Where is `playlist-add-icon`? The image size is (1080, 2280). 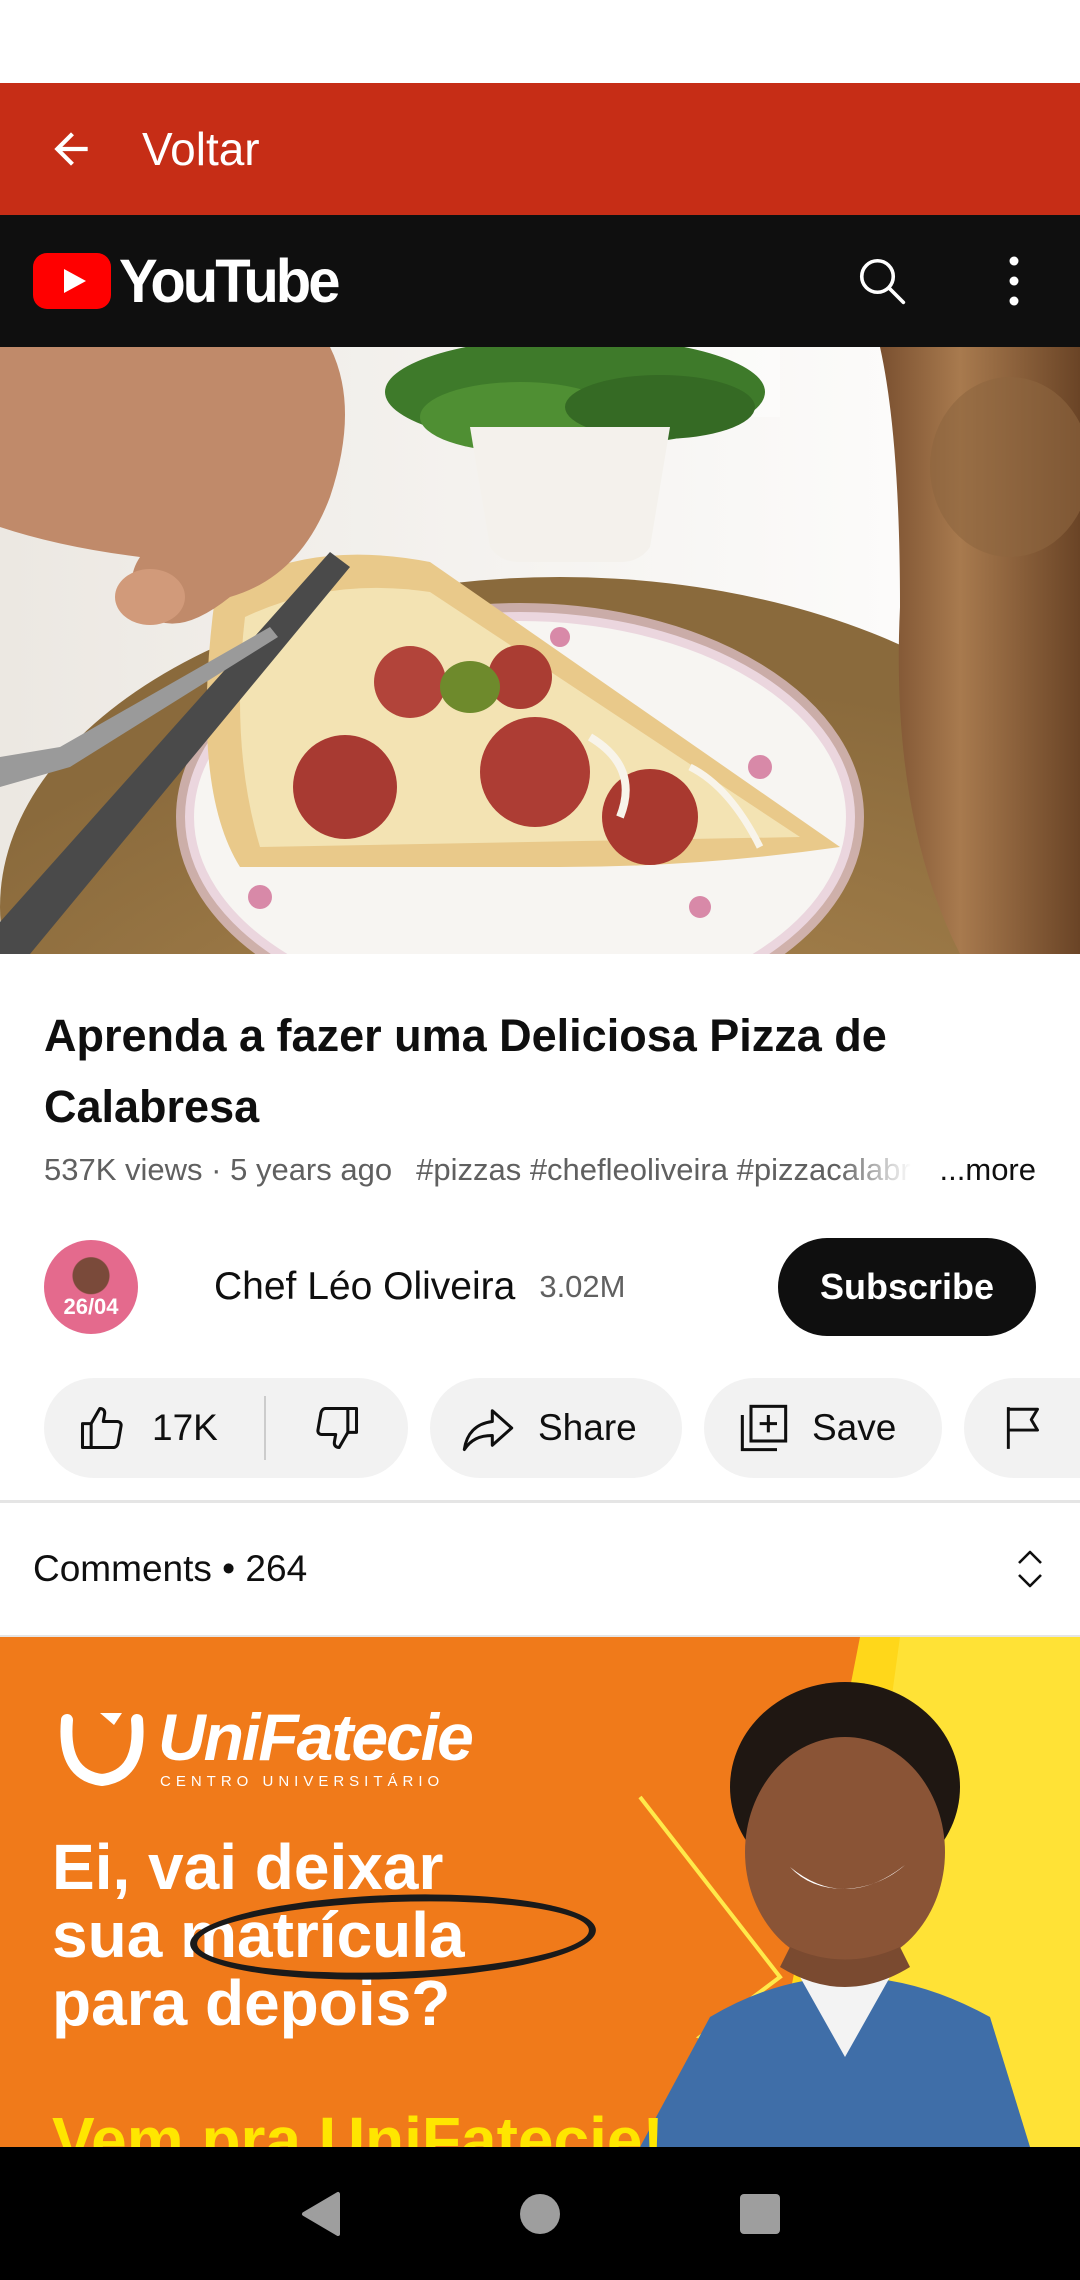 playlist-add-icon is located at coordinates (764, 1428).